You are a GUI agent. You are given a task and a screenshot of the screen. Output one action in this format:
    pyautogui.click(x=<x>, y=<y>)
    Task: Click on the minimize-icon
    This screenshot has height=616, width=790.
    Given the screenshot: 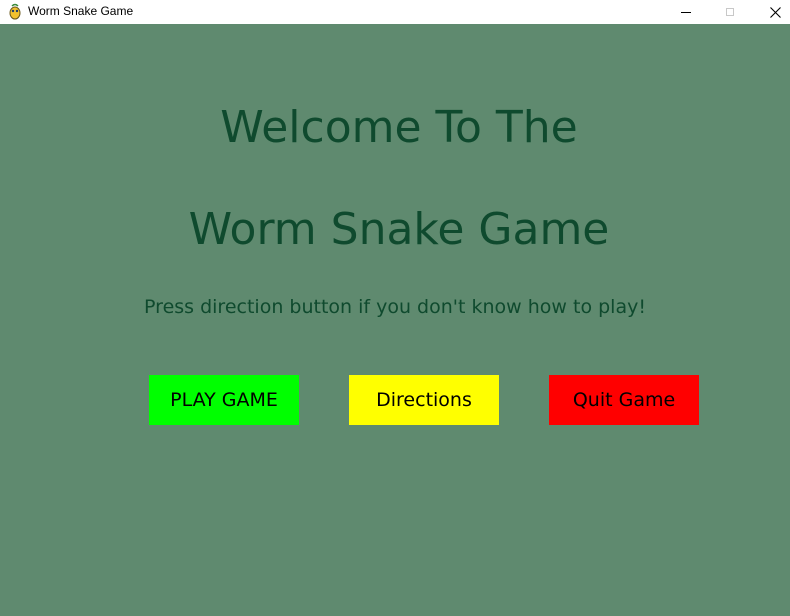 What is the action you would take?
    pyautogui.click(x=686, y=12)
    